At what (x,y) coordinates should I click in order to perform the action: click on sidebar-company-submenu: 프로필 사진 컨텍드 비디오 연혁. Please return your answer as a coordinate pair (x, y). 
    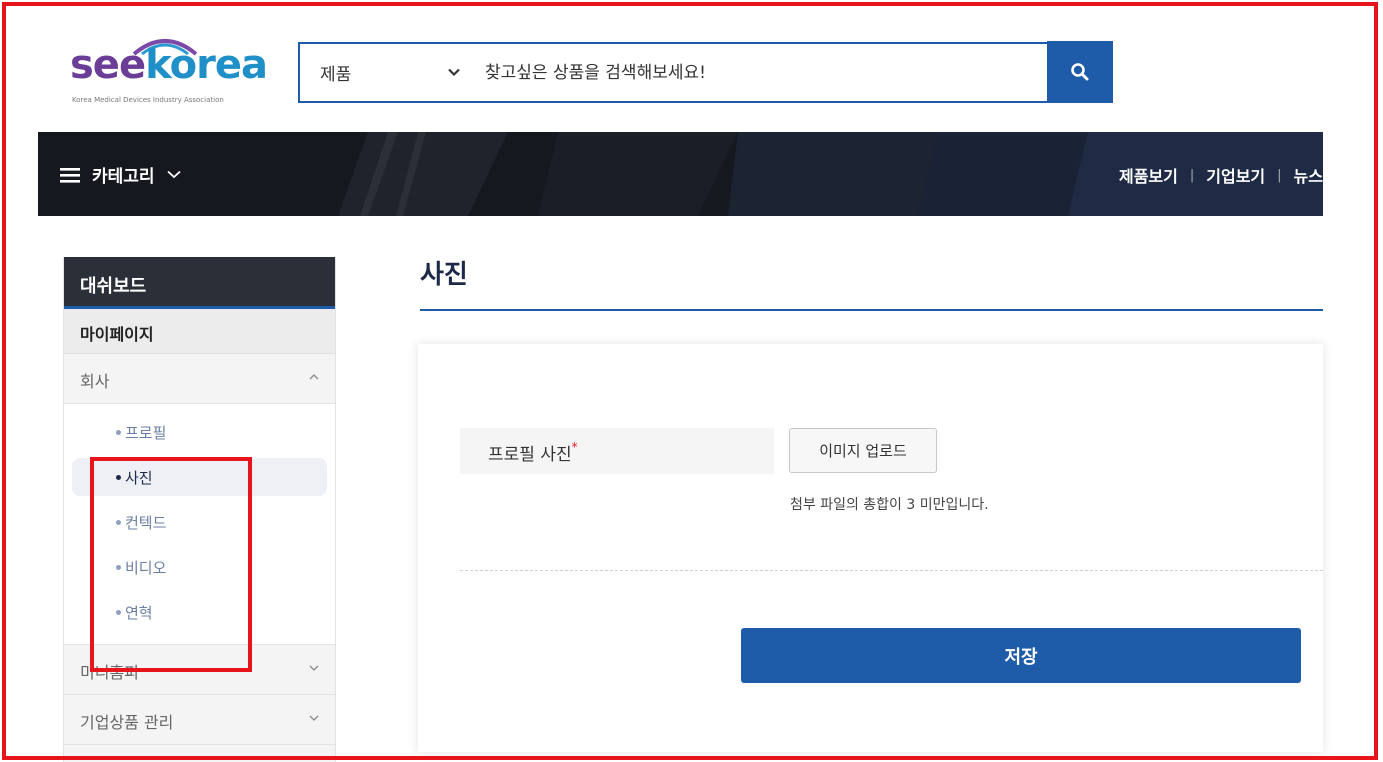
    Looking at the image, I should click on (199, 524).